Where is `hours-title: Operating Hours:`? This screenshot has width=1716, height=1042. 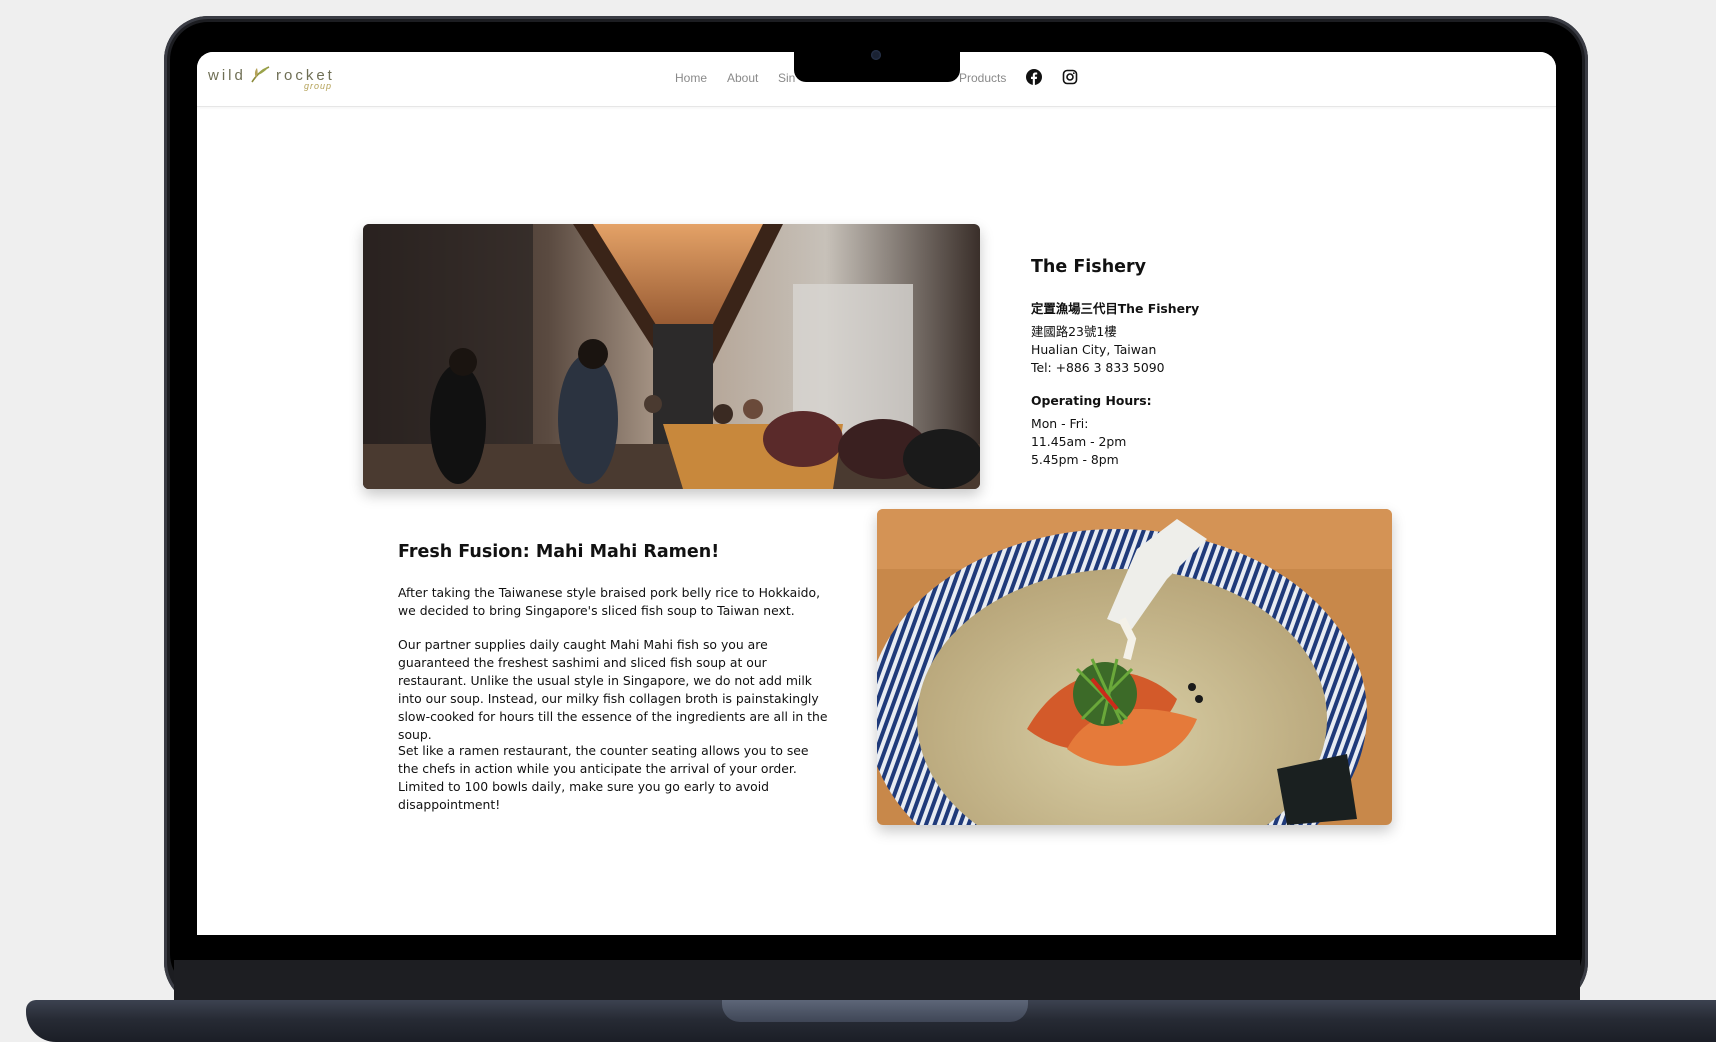 hours-title: Operating Hours: is located at coordinates (1091, 400).